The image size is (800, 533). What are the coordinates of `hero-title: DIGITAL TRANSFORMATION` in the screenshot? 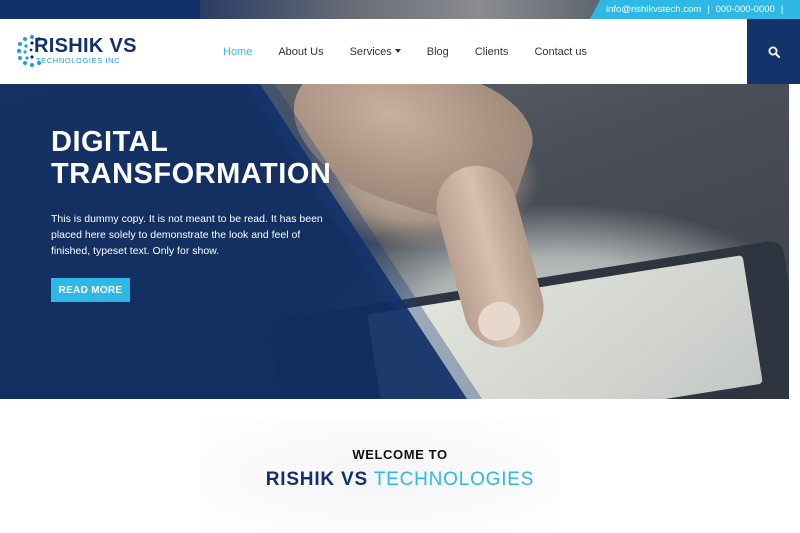 It's located at (191, 158).